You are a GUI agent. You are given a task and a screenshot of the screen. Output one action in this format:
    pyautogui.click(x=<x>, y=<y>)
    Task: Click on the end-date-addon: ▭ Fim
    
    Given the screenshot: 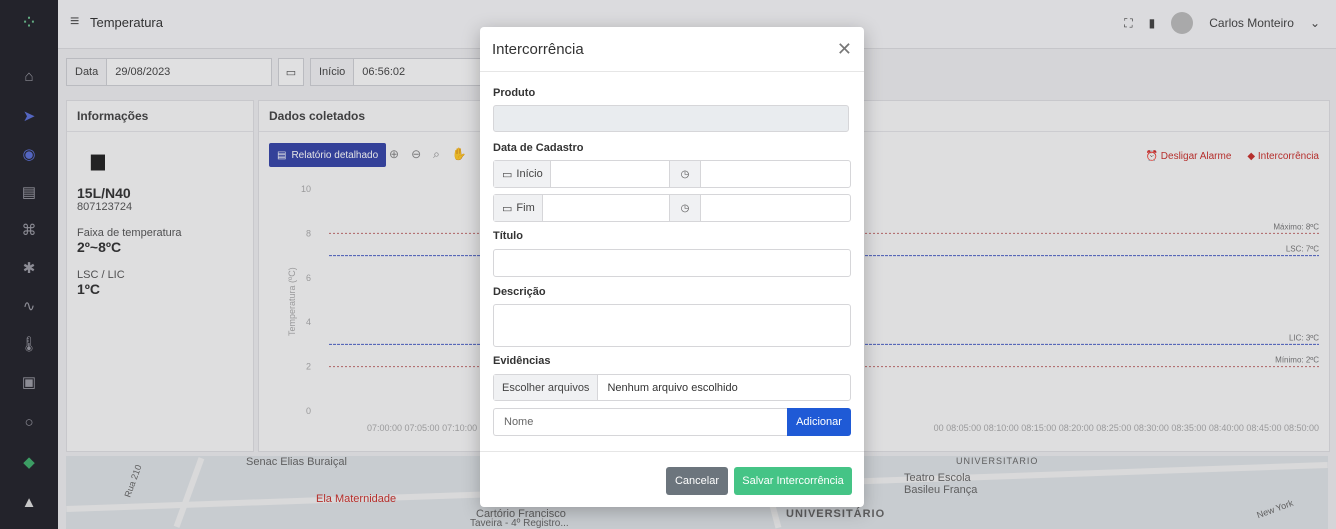 What is the action you would take?
    pyautogui.click(x=518, y=208)
    